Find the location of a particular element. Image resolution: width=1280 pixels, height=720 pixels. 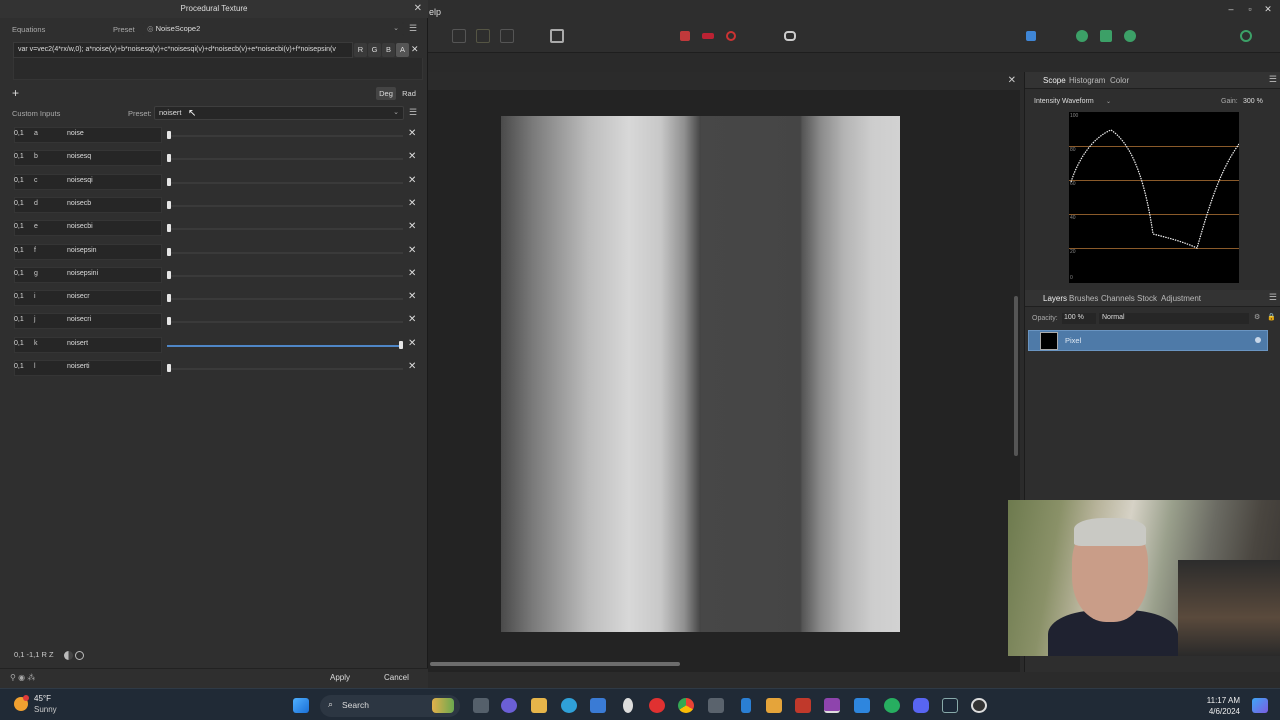

close-document-icon: ✕ is located at coordinates (1012, 80).